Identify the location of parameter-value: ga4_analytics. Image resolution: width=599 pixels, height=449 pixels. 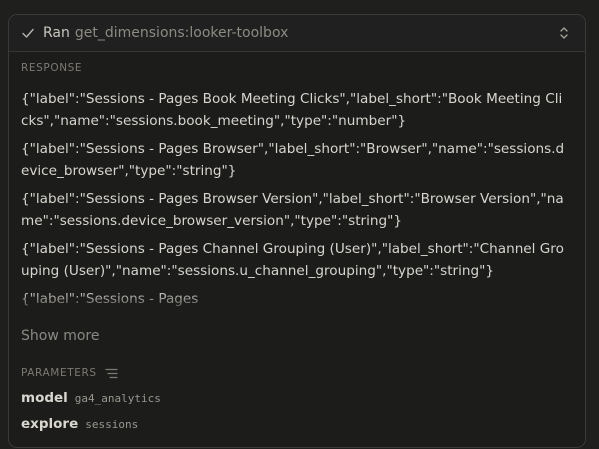
(117, 398).